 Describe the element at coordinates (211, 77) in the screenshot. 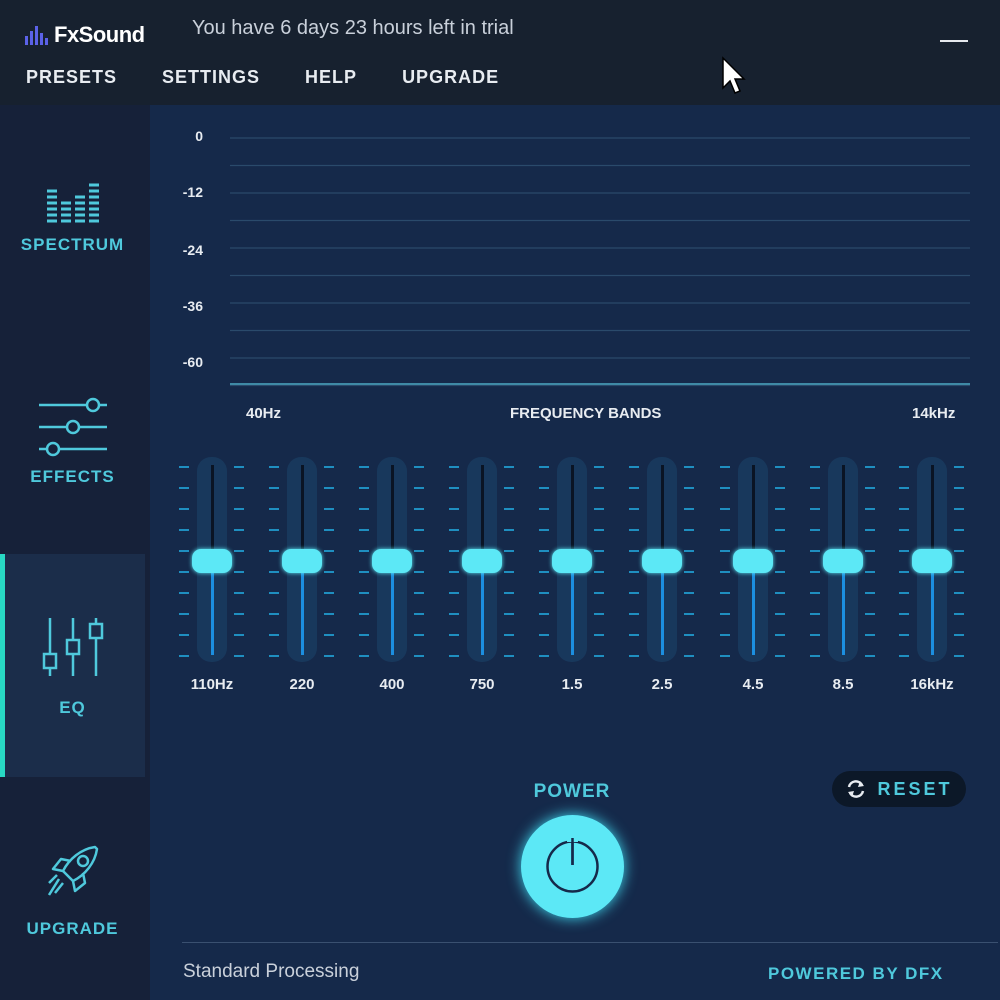

I see `menu-settings: SETTINGS` at that location.